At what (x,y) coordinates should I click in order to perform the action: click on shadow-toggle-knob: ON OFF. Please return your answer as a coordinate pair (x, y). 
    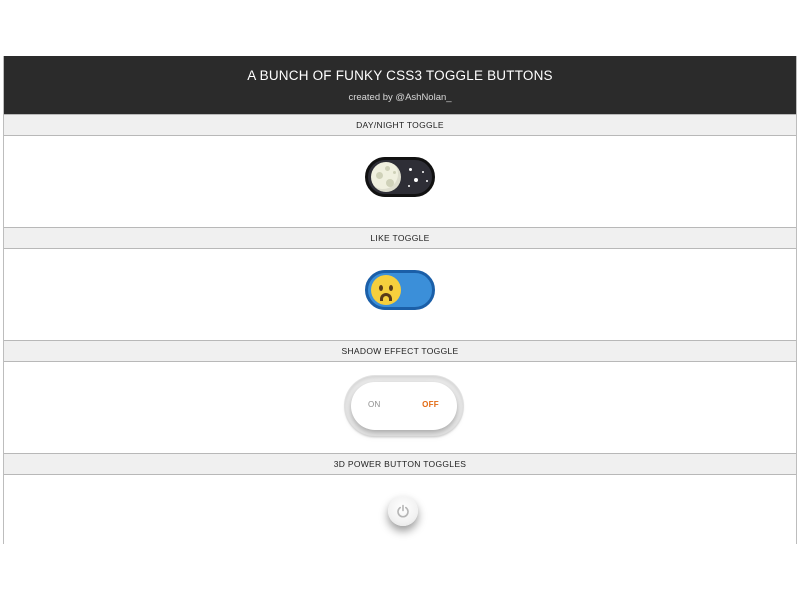
    Looking at the image, I should click on (404, 406).